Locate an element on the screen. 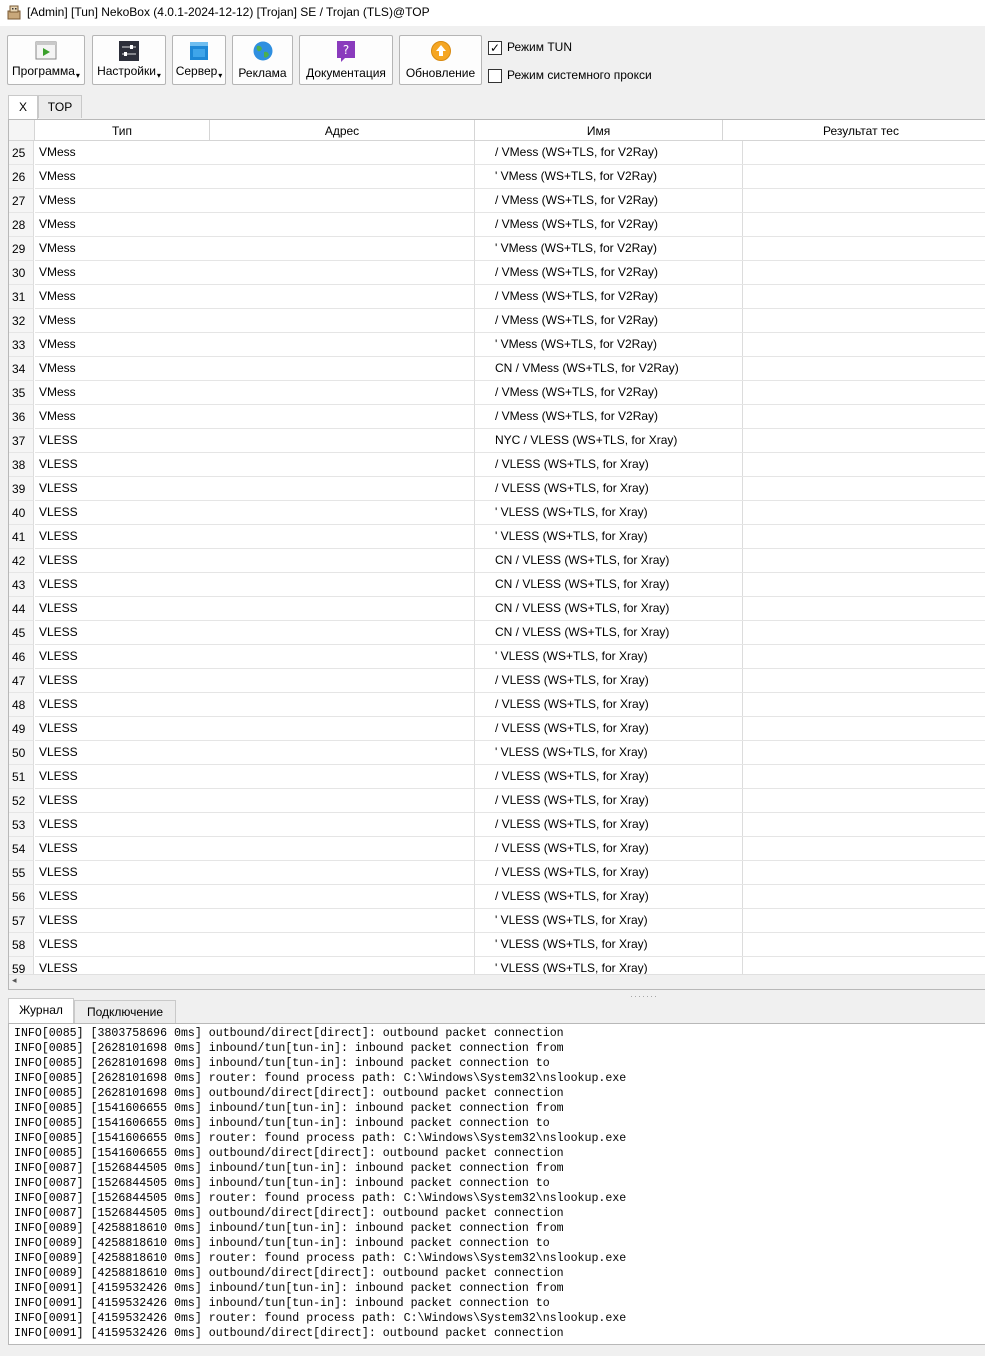  table-row: 26 VMess ' VMess (WS+TLS, for V2Ray) is located at coordinates (497, 177).